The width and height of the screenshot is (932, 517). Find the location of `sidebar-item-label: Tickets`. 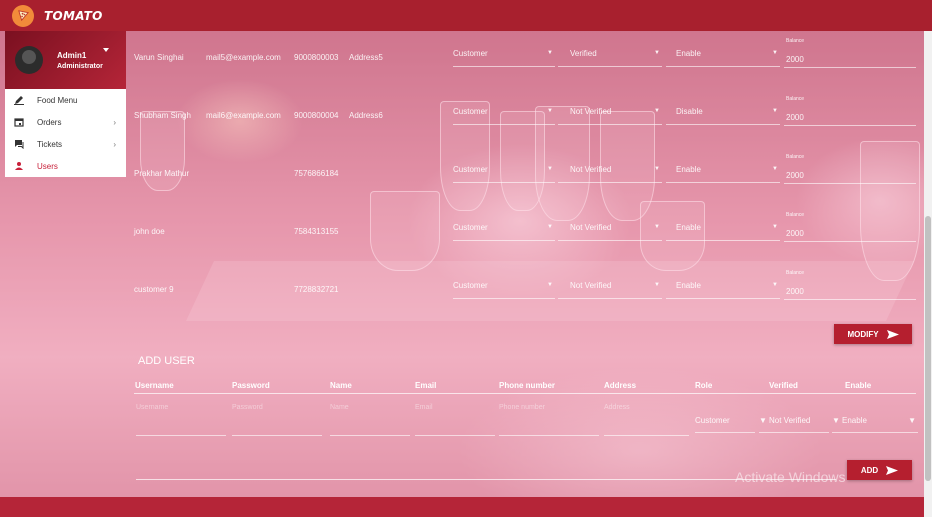

sidebar-item-label: Tickets is located at coordinates (50, 144).